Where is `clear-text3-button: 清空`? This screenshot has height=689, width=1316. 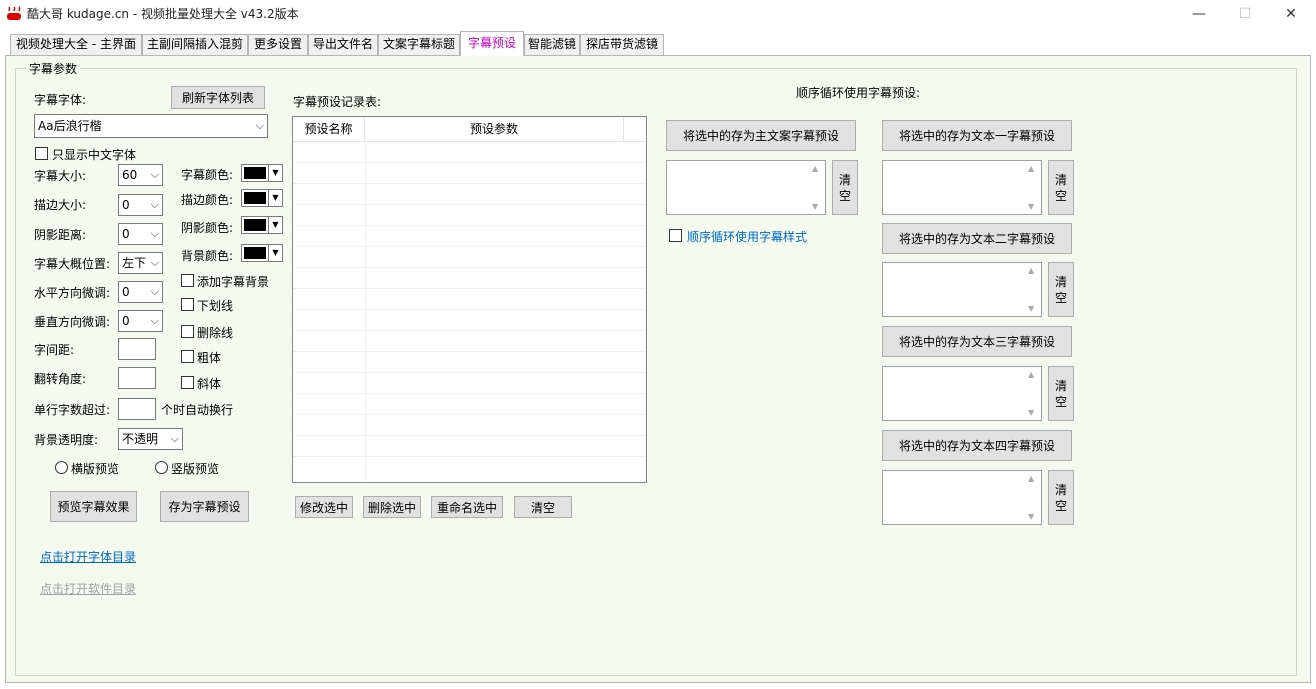
clear-text3-button: 清空 is located at coordinates (1061, 393).